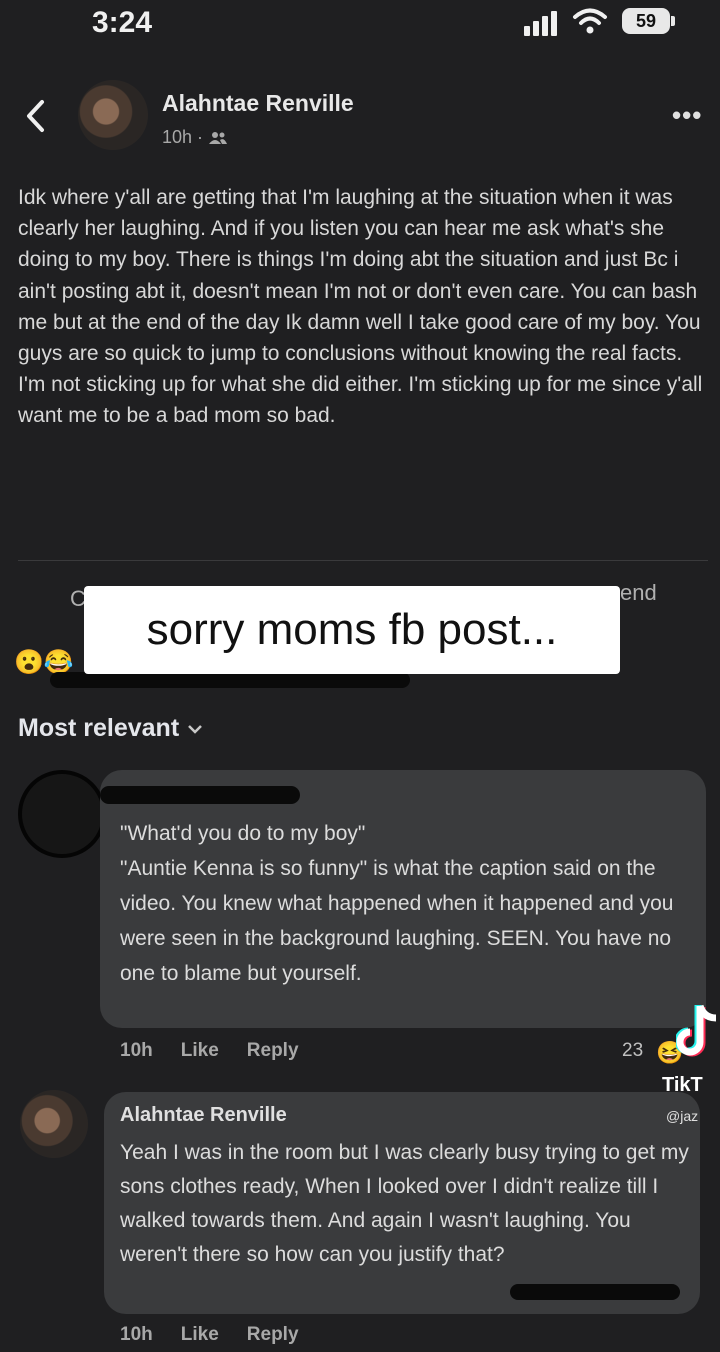 The height and width of the screenshot is (1352, 720). What do you see at coordinates (54, 1124) in the screenshot?
I see `reply-author-avatar` at bounding box center [54, 1124].